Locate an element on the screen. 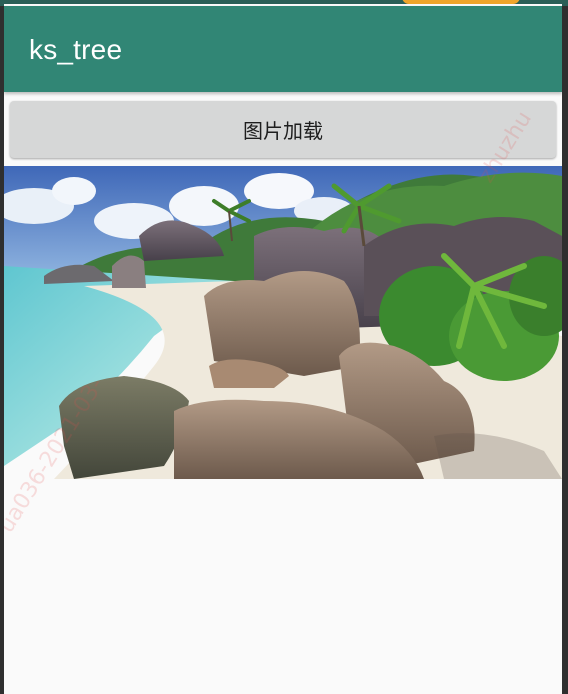 This screenshot has height=694, width=568. app-title: ks_tree is located at coordinates (76, 49).